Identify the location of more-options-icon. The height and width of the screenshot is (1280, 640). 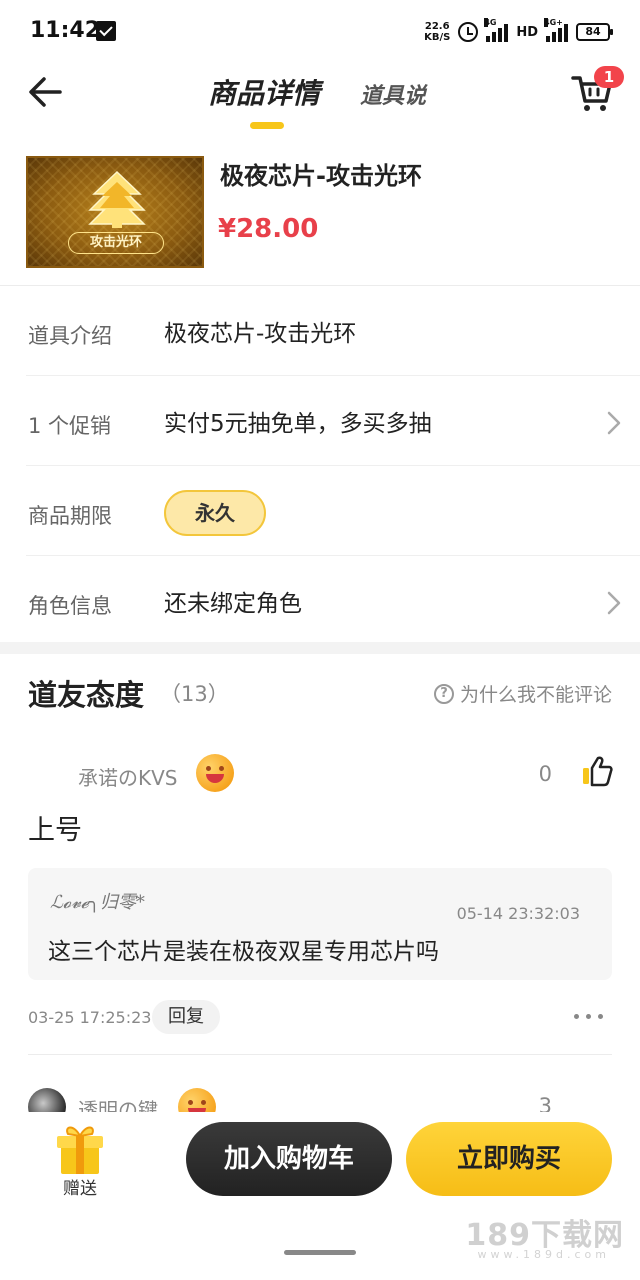
(589, 1016).